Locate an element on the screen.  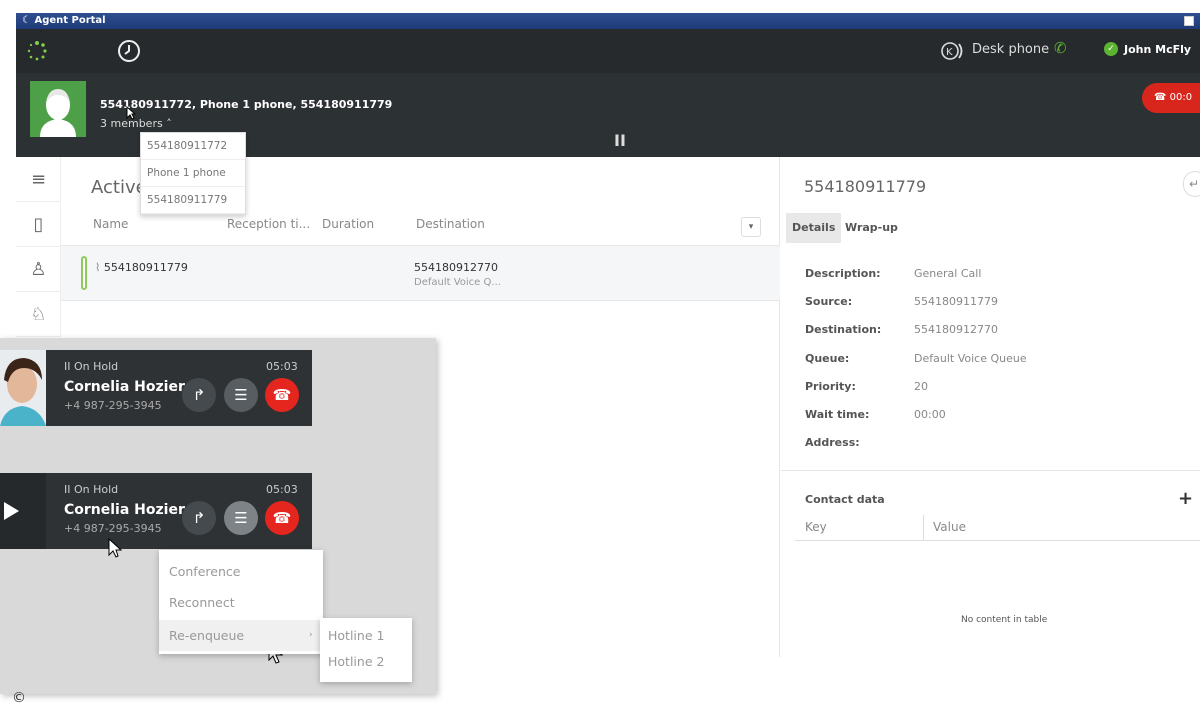
nav-active-calls: ≡ is located at coordinates (38, 179).